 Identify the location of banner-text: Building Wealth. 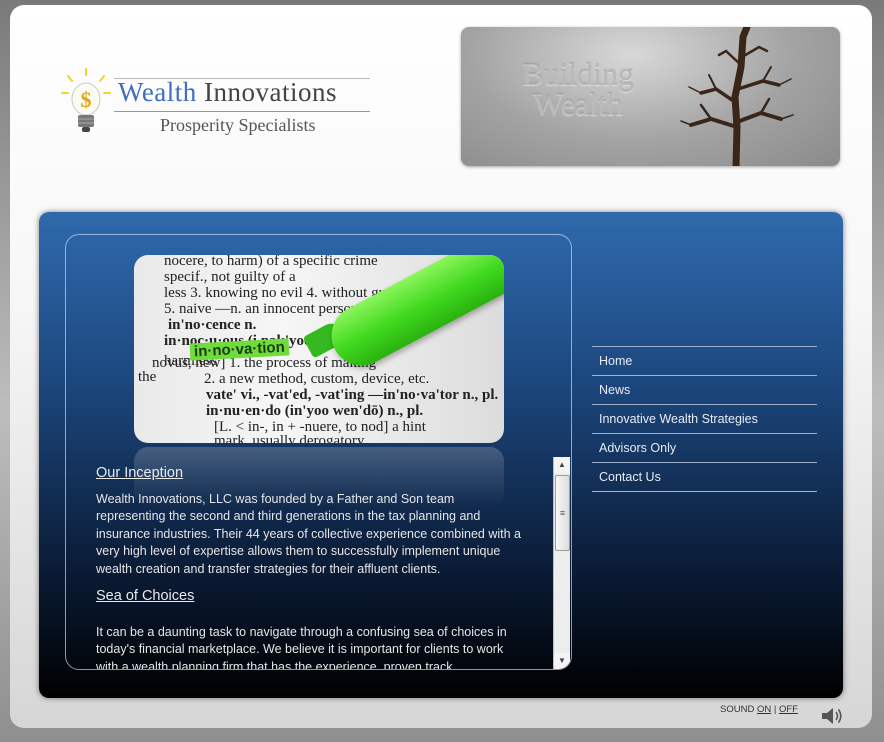
(578, 89).